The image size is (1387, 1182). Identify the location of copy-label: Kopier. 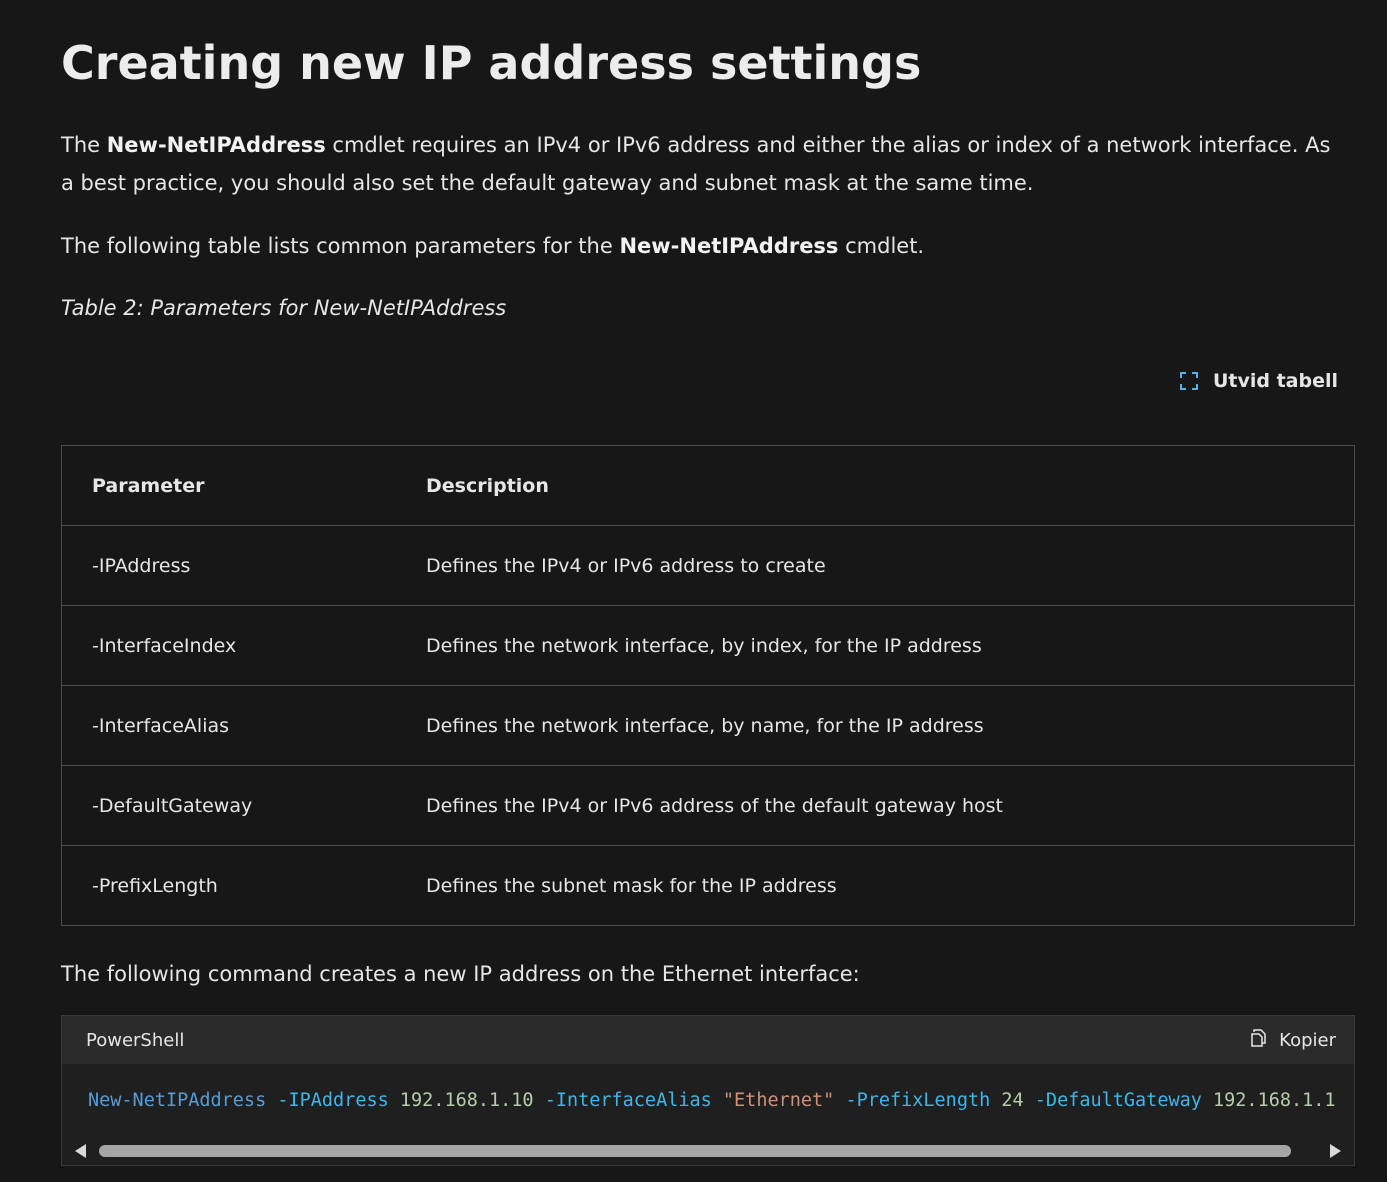
(1307, 1040).